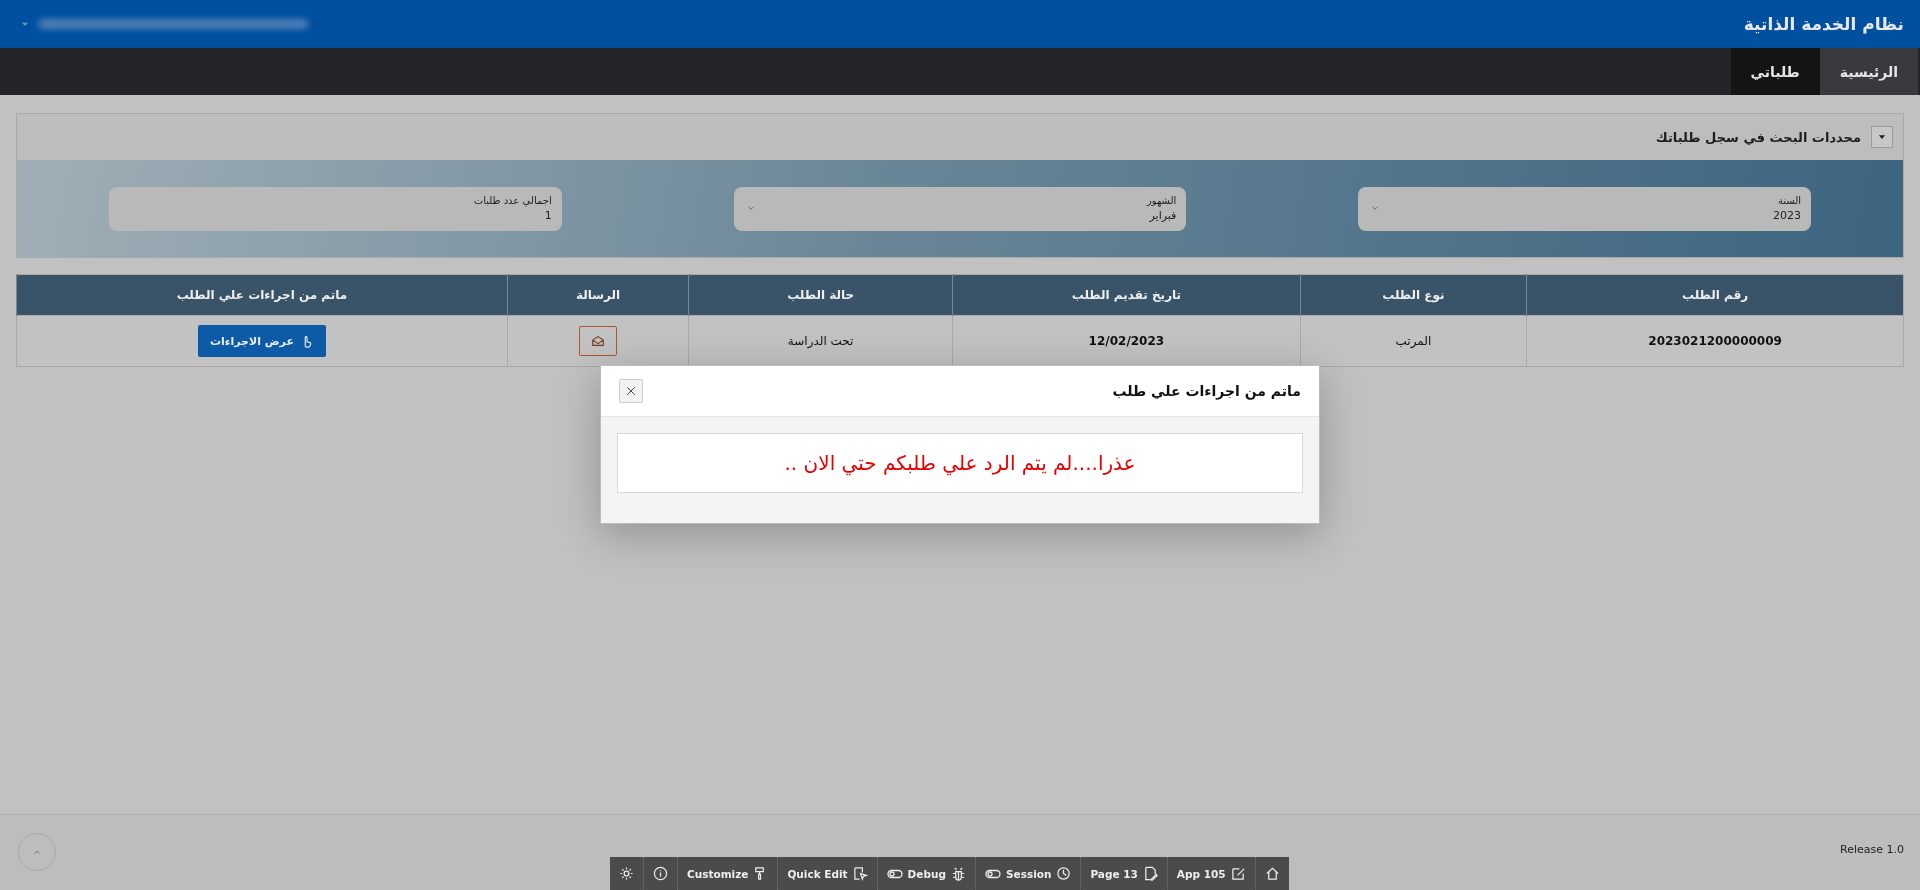  What do you see at coordinates (1758, 137) in the screenshot?
I see `panel-title: محددات البحث في سجل طلباتك` at bounding box center [1758, 137].